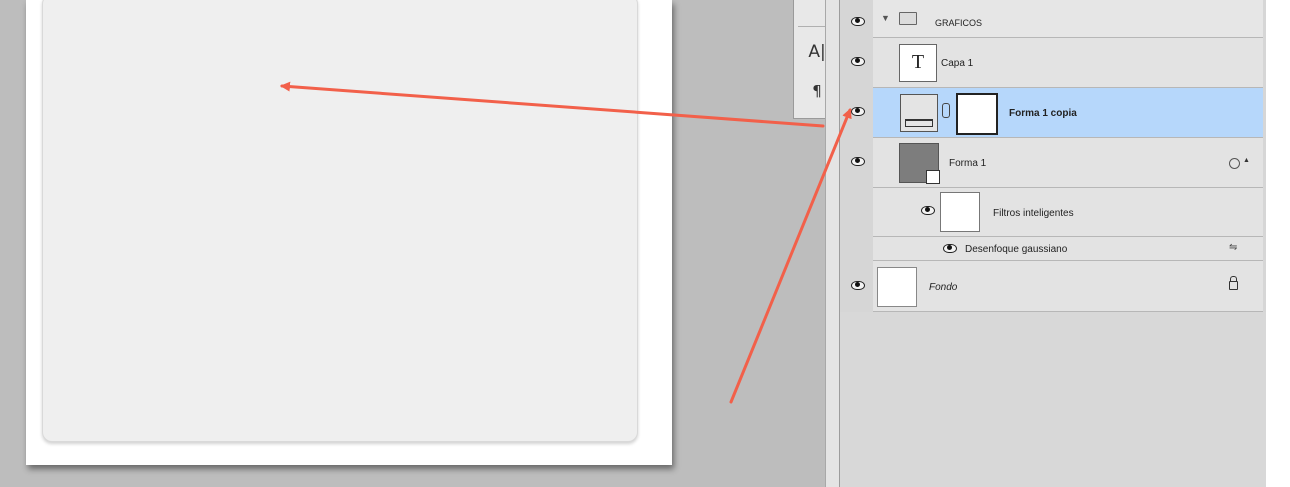 The width and height of the screenshot is (1290, 487). I want to click on expand-triangle-icon: ▼, so click(885, 18).